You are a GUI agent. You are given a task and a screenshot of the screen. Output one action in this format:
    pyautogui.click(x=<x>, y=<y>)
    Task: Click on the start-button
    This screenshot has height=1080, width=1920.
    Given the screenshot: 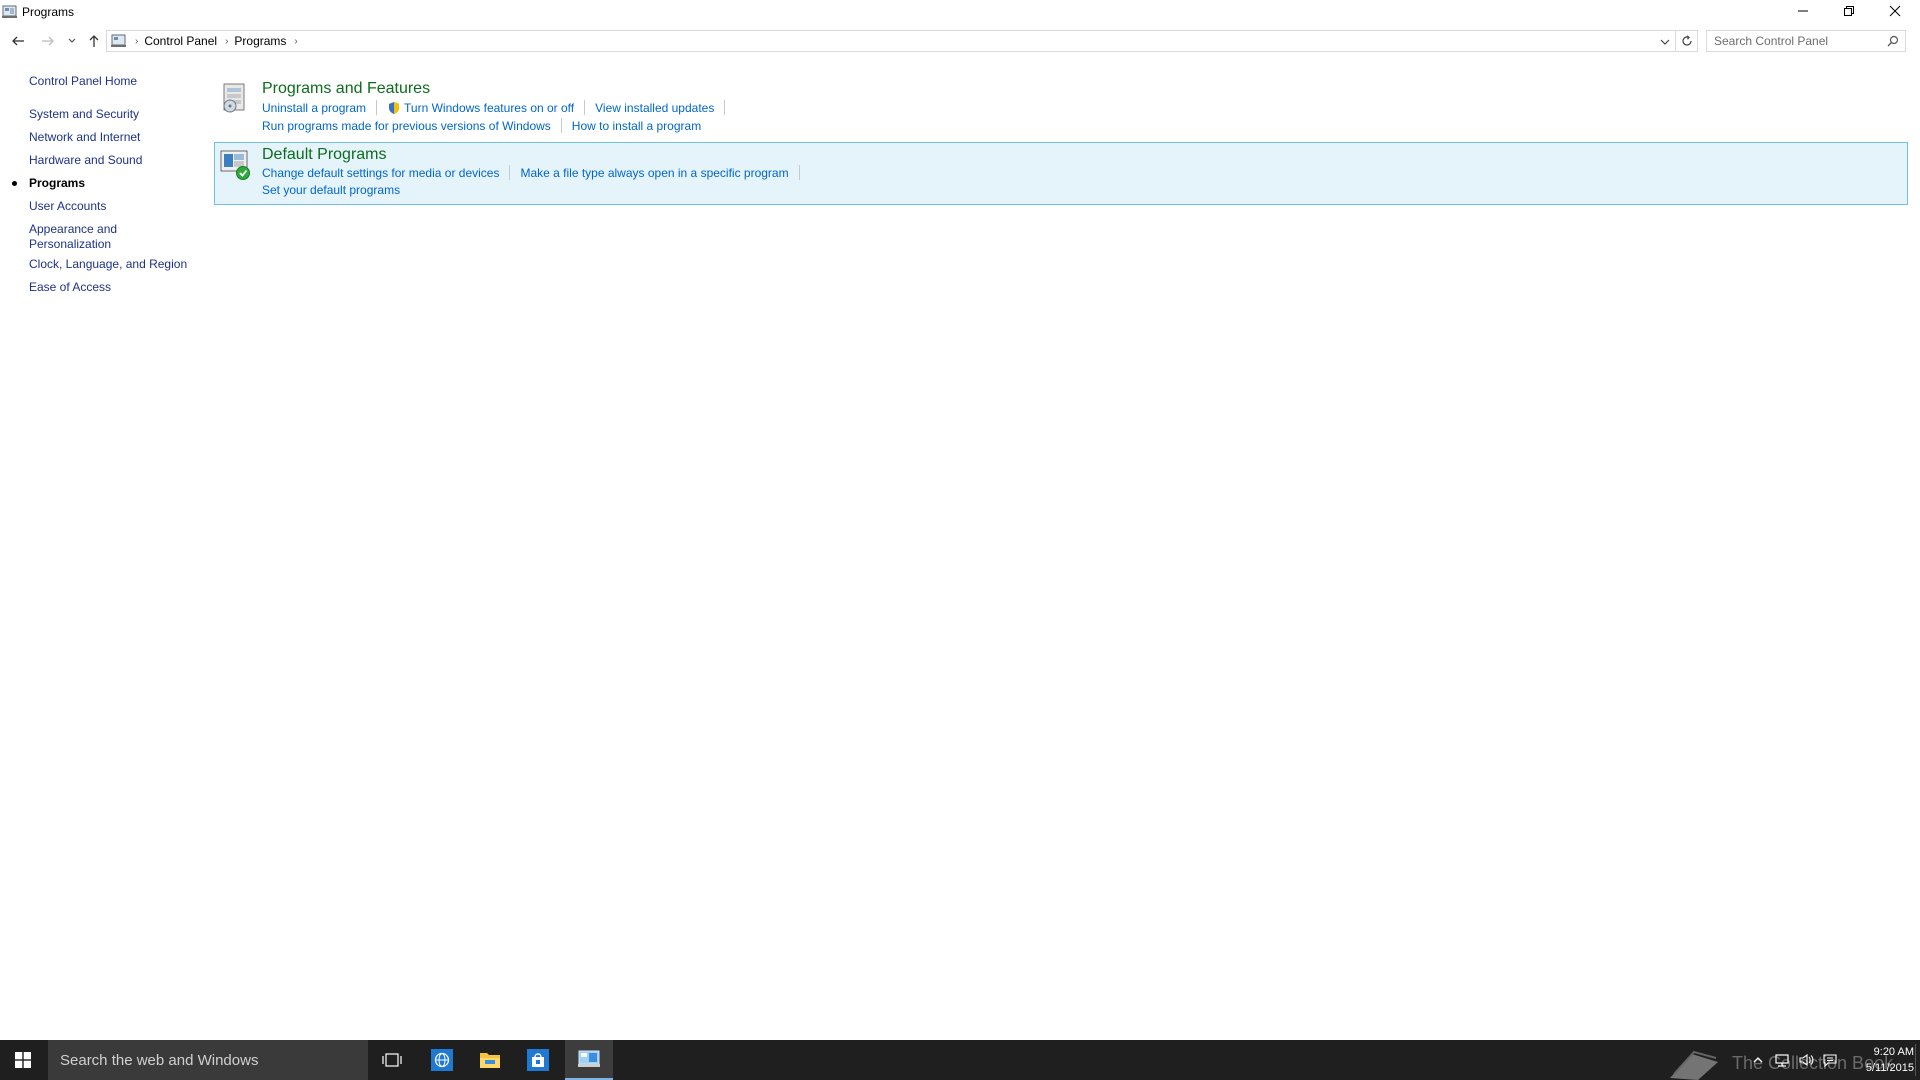 What is the action you would take?
    pyautogui.click(x=23, y=1060)
    